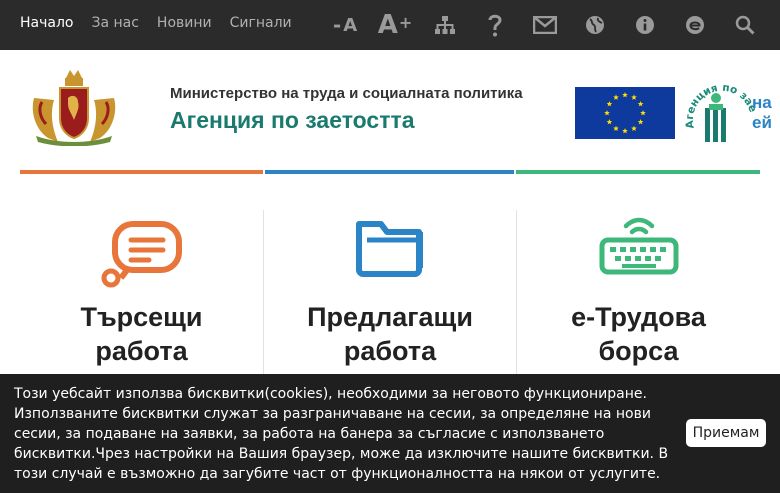 This screenshot has width=780, height=493. What do you see at coordinates (337, 25) in the screenshot?
I see `font-decrease-sign: -` at bounding box center [337, 25].